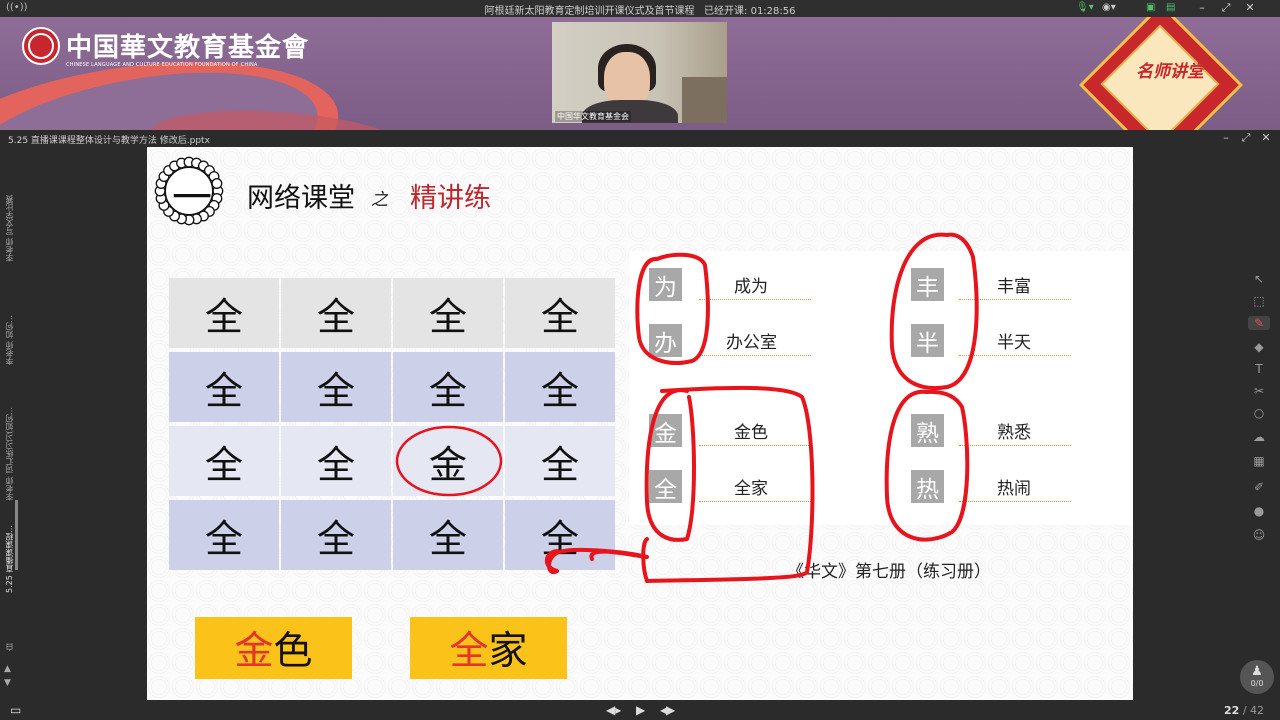  I want to click on close-icon: ✕, so click(1250, 7).